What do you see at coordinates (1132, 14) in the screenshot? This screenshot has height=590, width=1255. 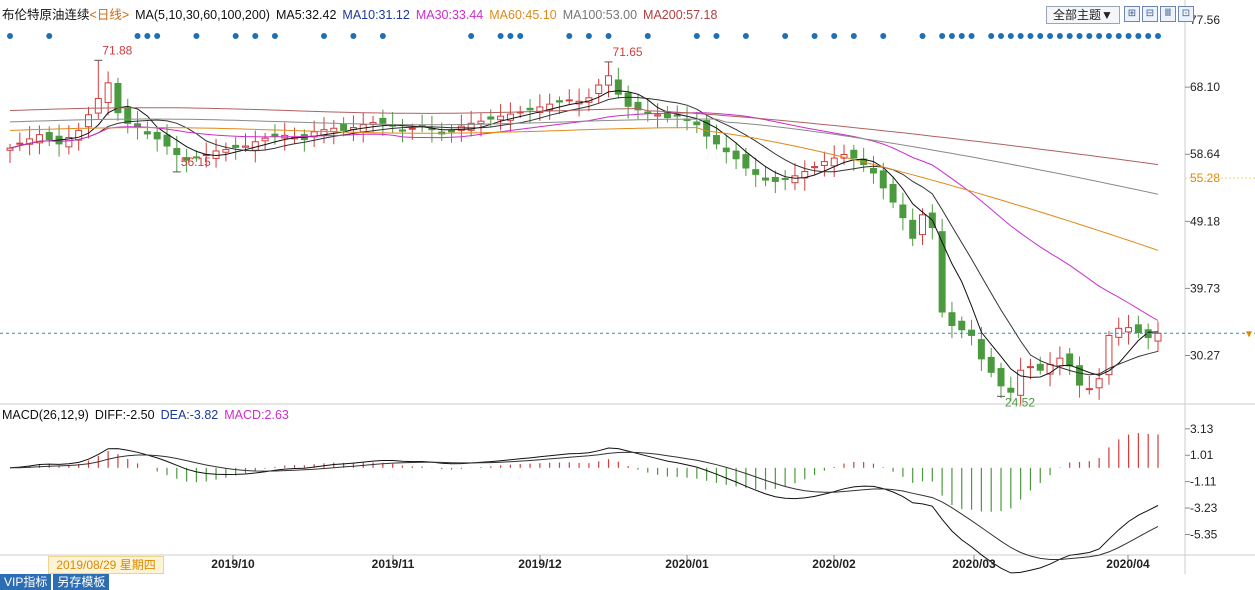 I see `grid-icon: ⊞` at bounding box center [1132, 14].